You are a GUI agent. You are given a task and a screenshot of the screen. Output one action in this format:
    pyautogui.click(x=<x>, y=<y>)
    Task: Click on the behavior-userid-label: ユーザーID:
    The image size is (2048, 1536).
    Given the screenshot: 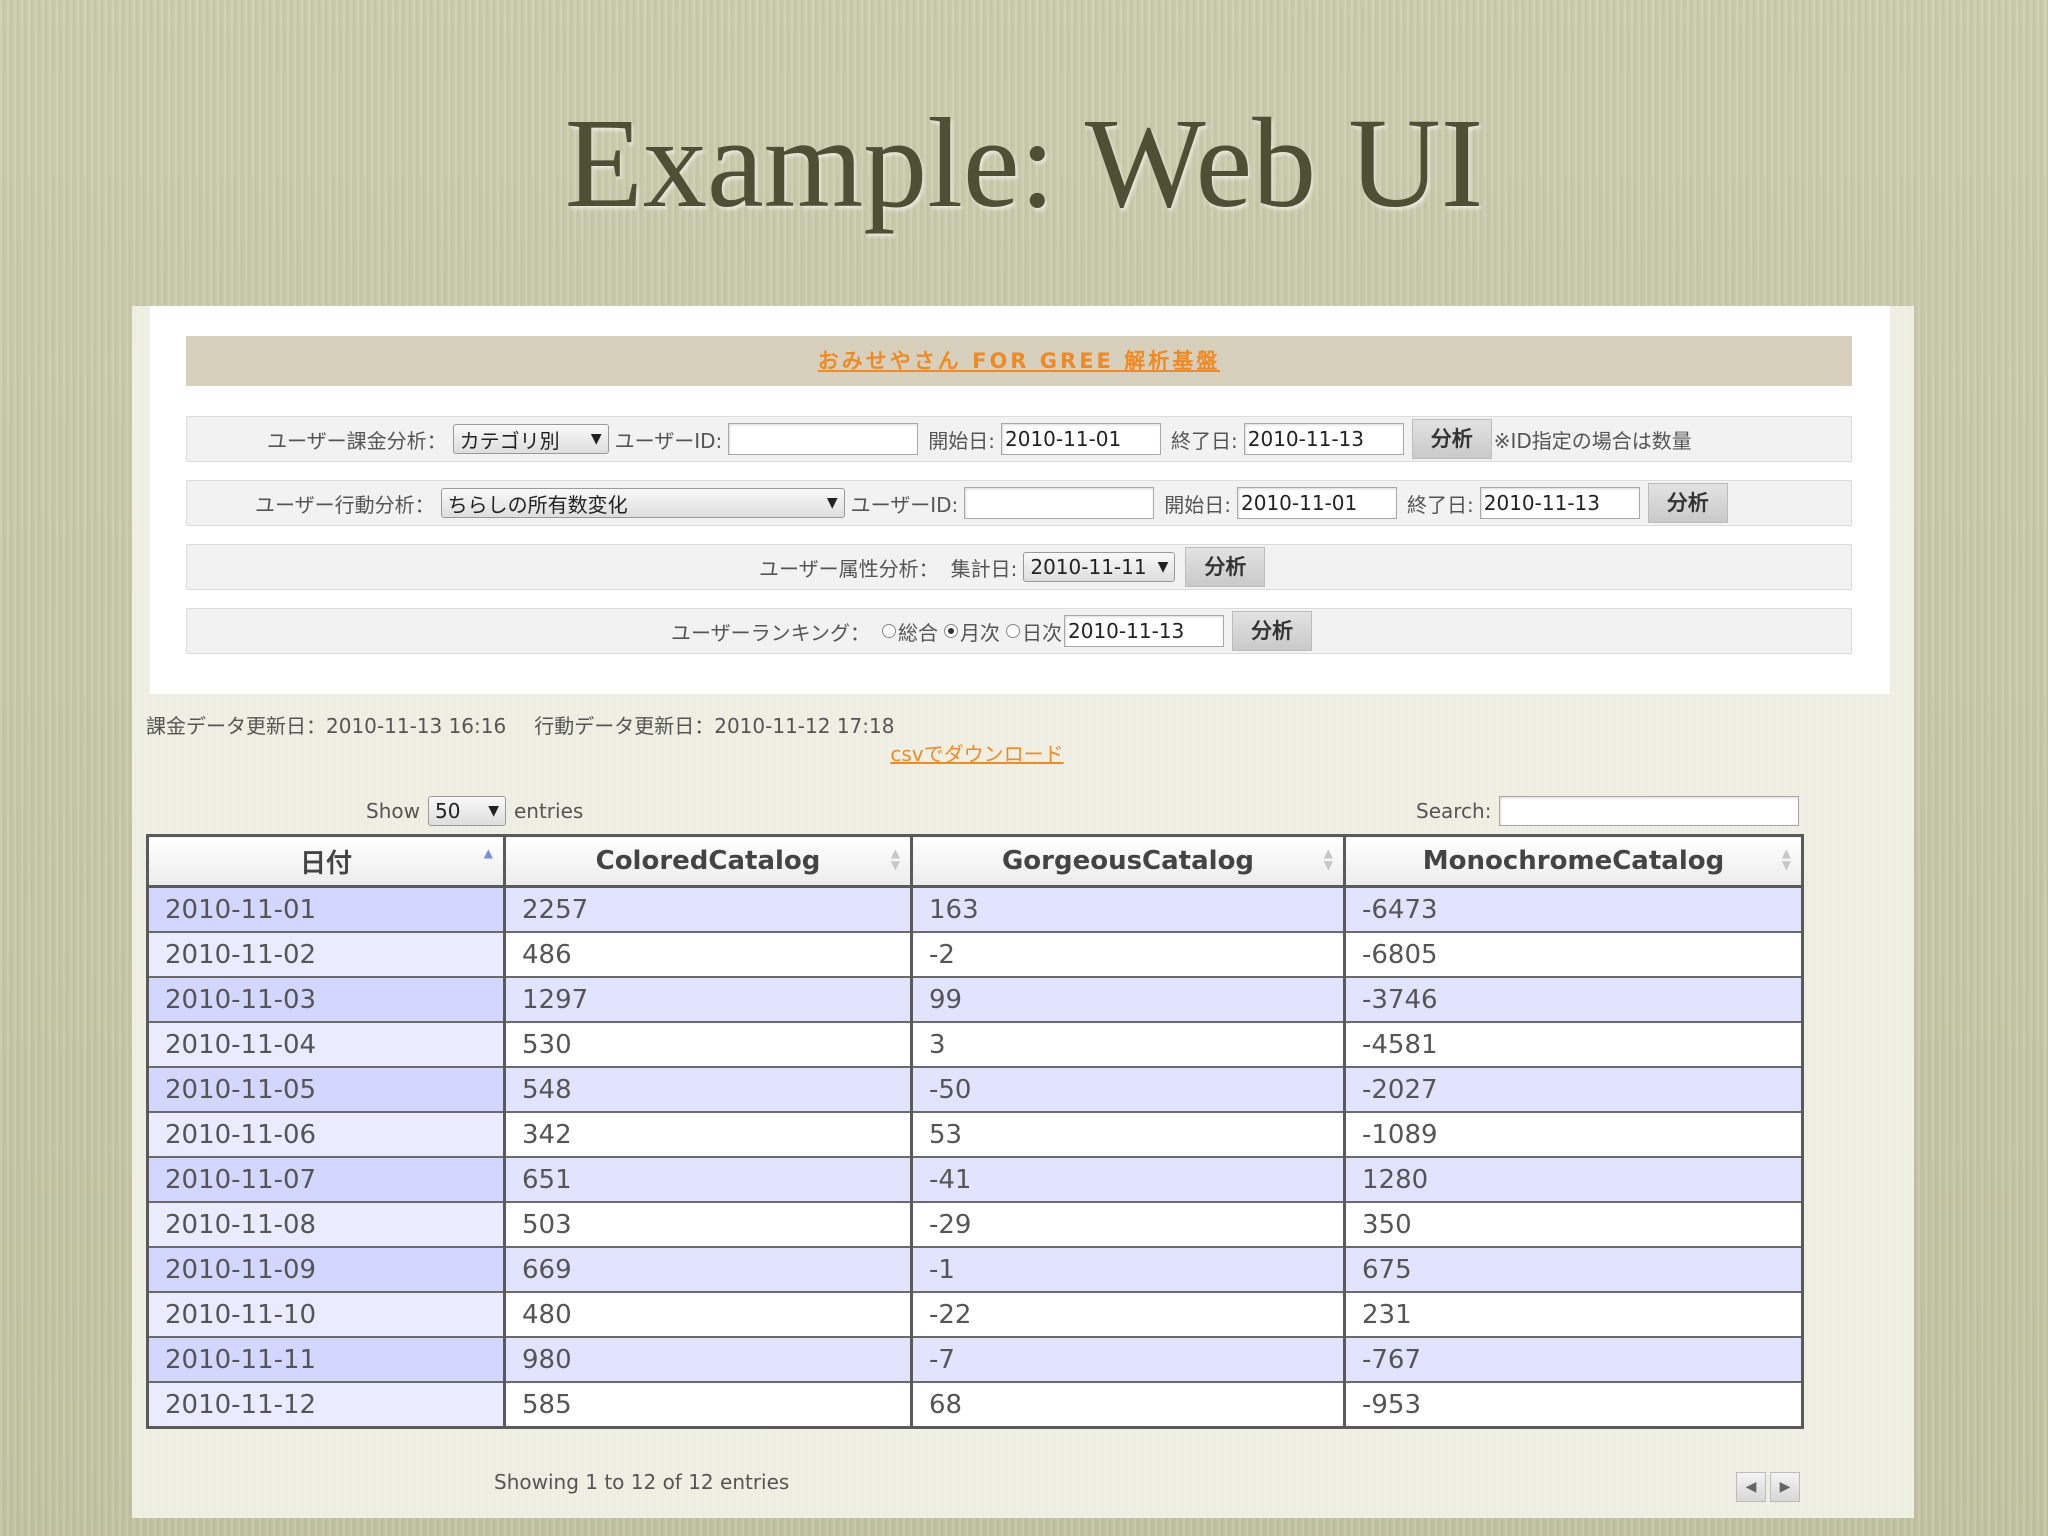 What is the action you would take?
    pyautogui.click(x=904, y=504)
    